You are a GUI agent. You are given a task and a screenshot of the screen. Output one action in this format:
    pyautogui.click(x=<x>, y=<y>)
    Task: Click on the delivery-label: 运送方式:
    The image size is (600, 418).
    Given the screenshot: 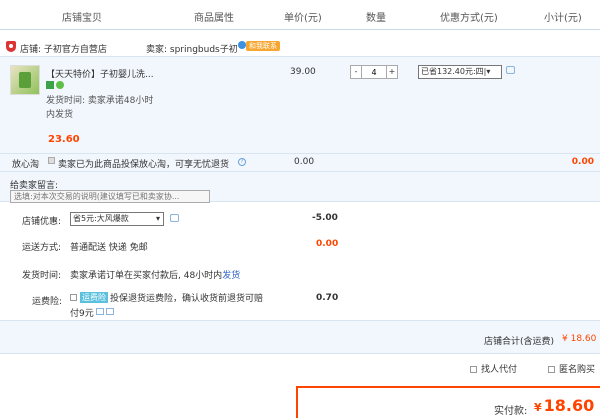 What is the action you would take?
    pyautogui.click(x=42, y=248)
    